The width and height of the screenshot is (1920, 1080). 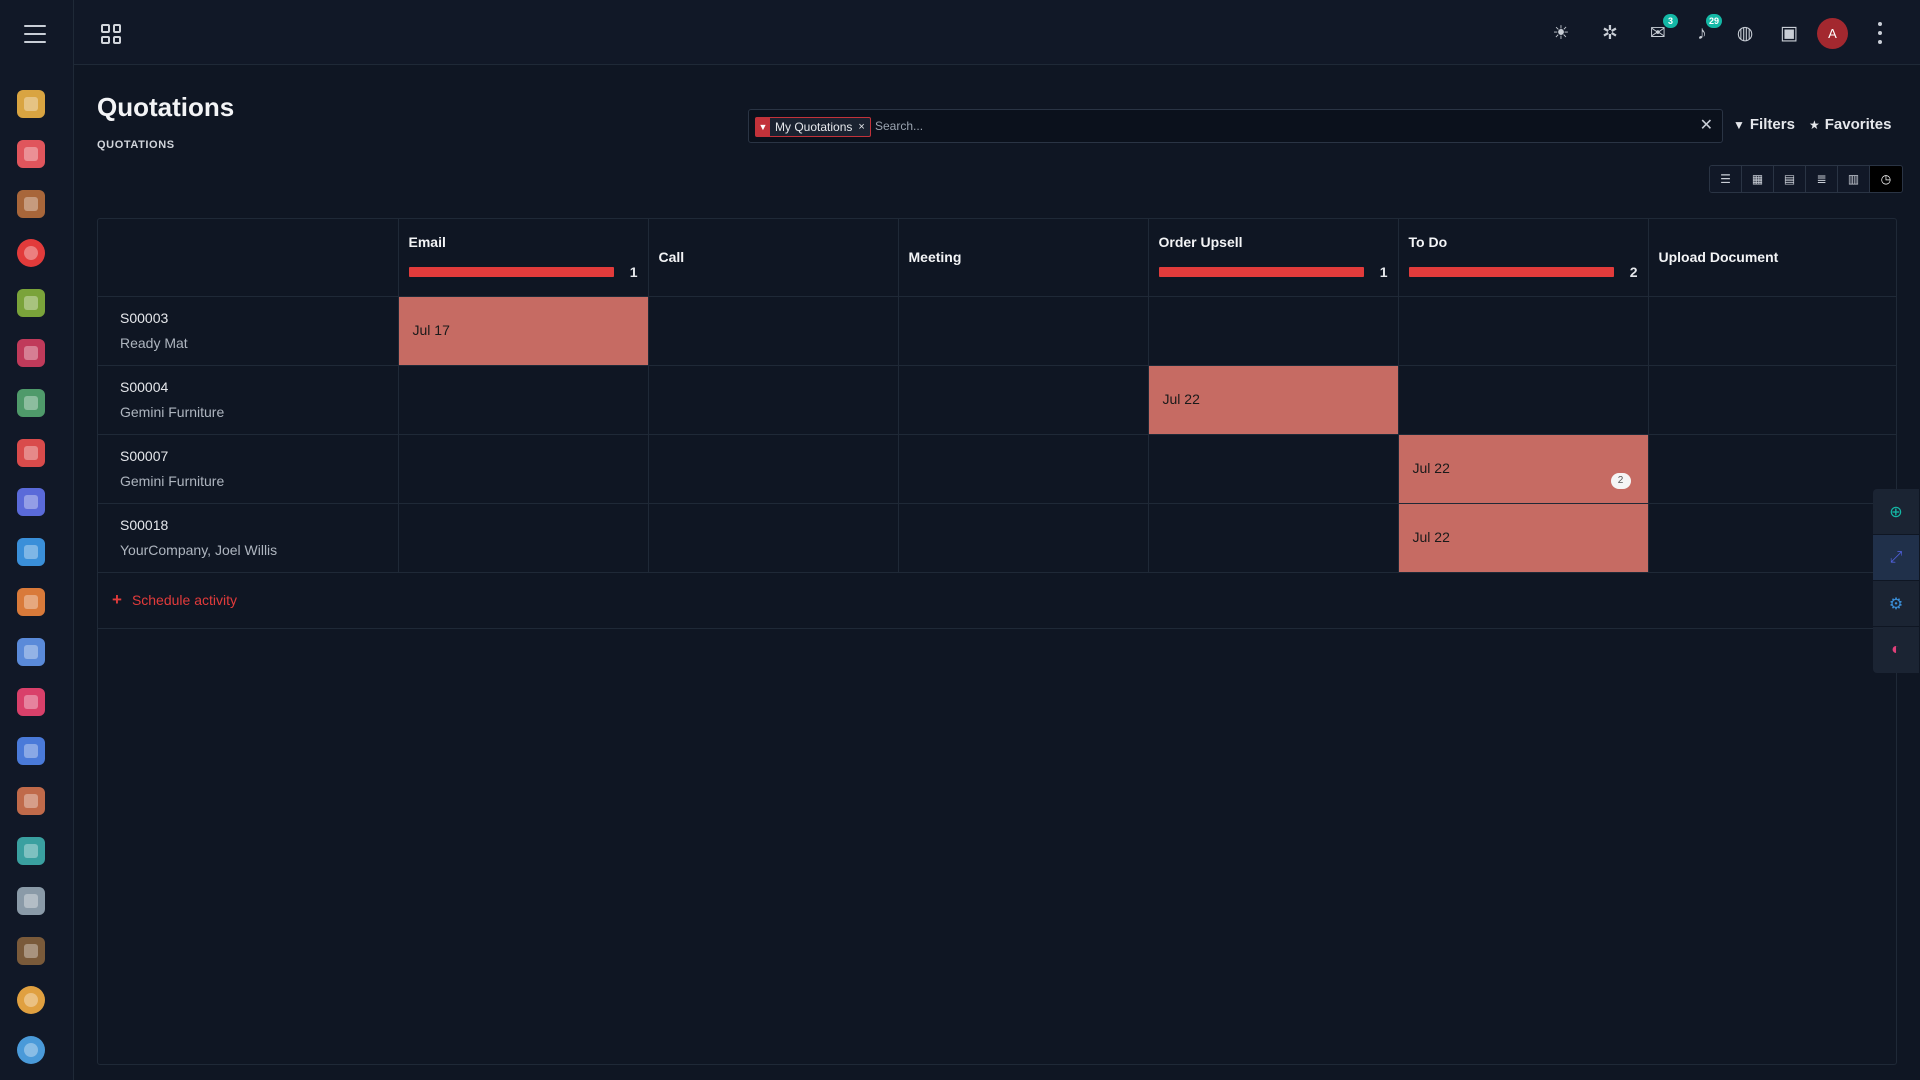 I want to click on app-icon-project, so click(x=31, y=452).